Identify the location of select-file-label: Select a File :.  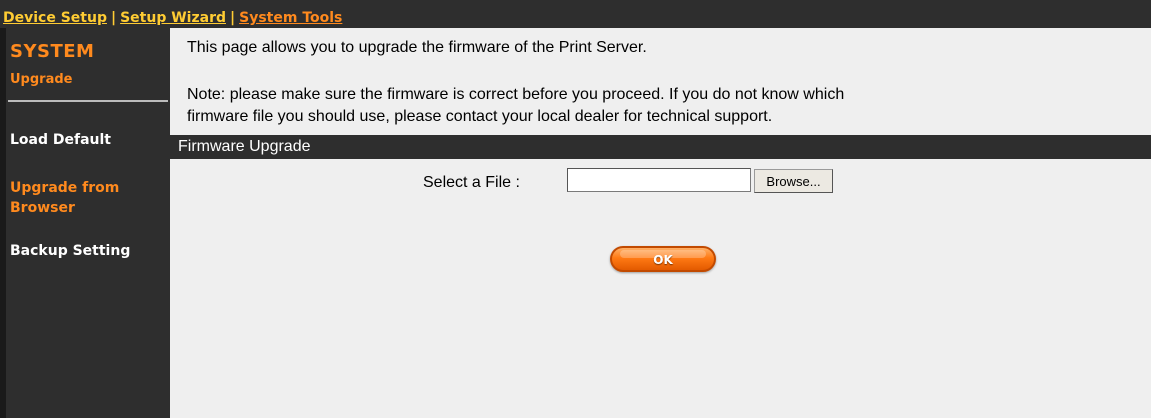
(471, 182).